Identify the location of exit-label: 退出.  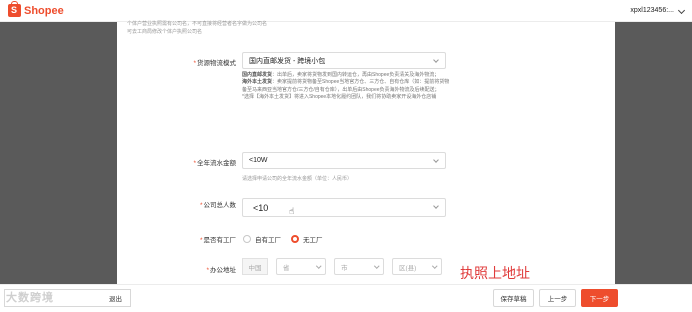
(115, 299).